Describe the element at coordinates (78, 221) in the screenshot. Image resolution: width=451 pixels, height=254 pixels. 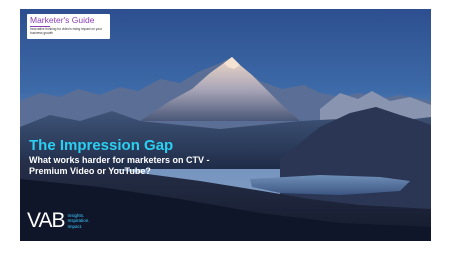
I see `vab-taglines: Insights. Inspiration. Impact.` at that location.